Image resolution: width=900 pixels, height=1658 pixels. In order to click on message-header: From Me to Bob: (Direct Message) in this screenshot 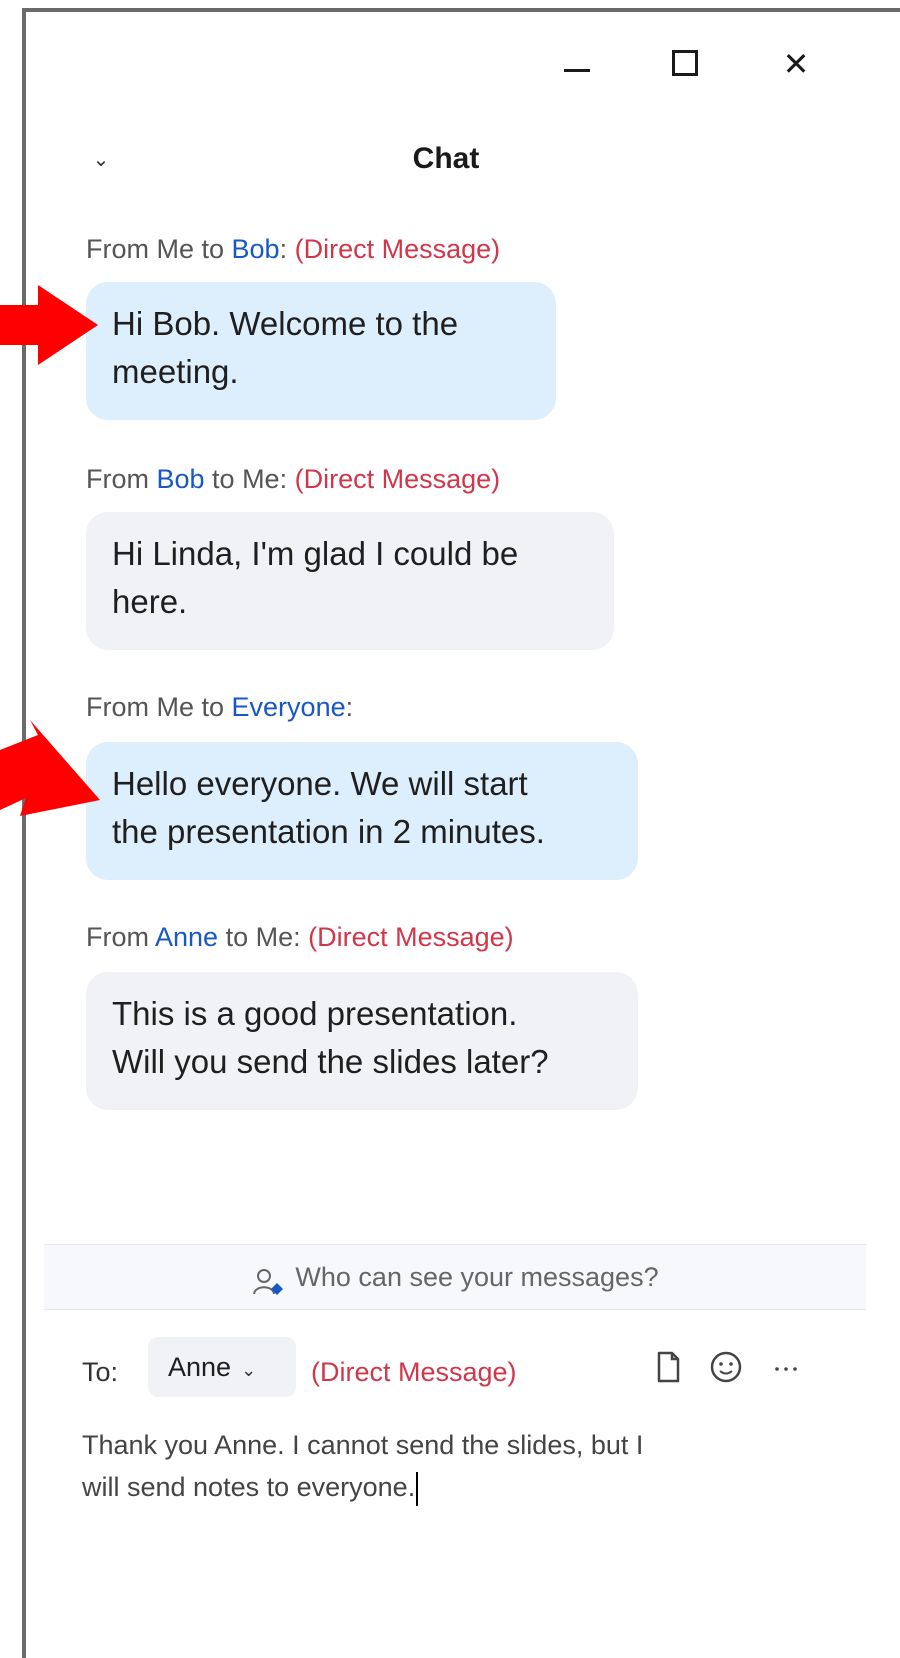, I will do `click(293, 249)`.